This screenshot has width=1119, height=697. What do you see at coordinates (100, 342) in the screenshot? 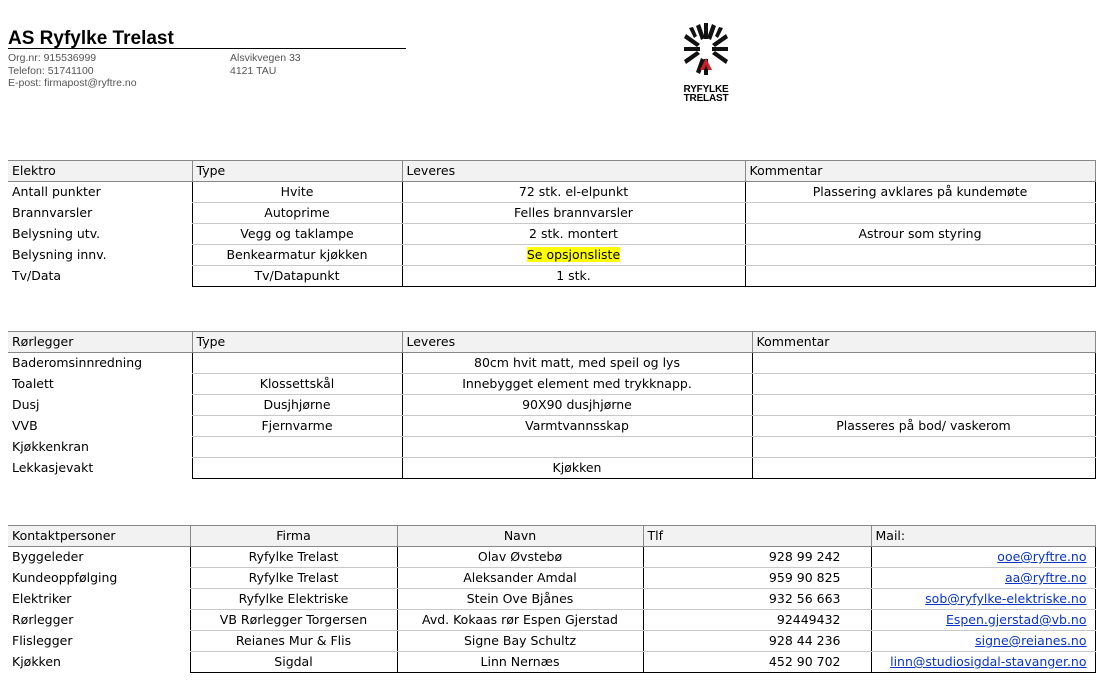
I see `header-cell: Rørlegger` at bounding box center [100, 342].